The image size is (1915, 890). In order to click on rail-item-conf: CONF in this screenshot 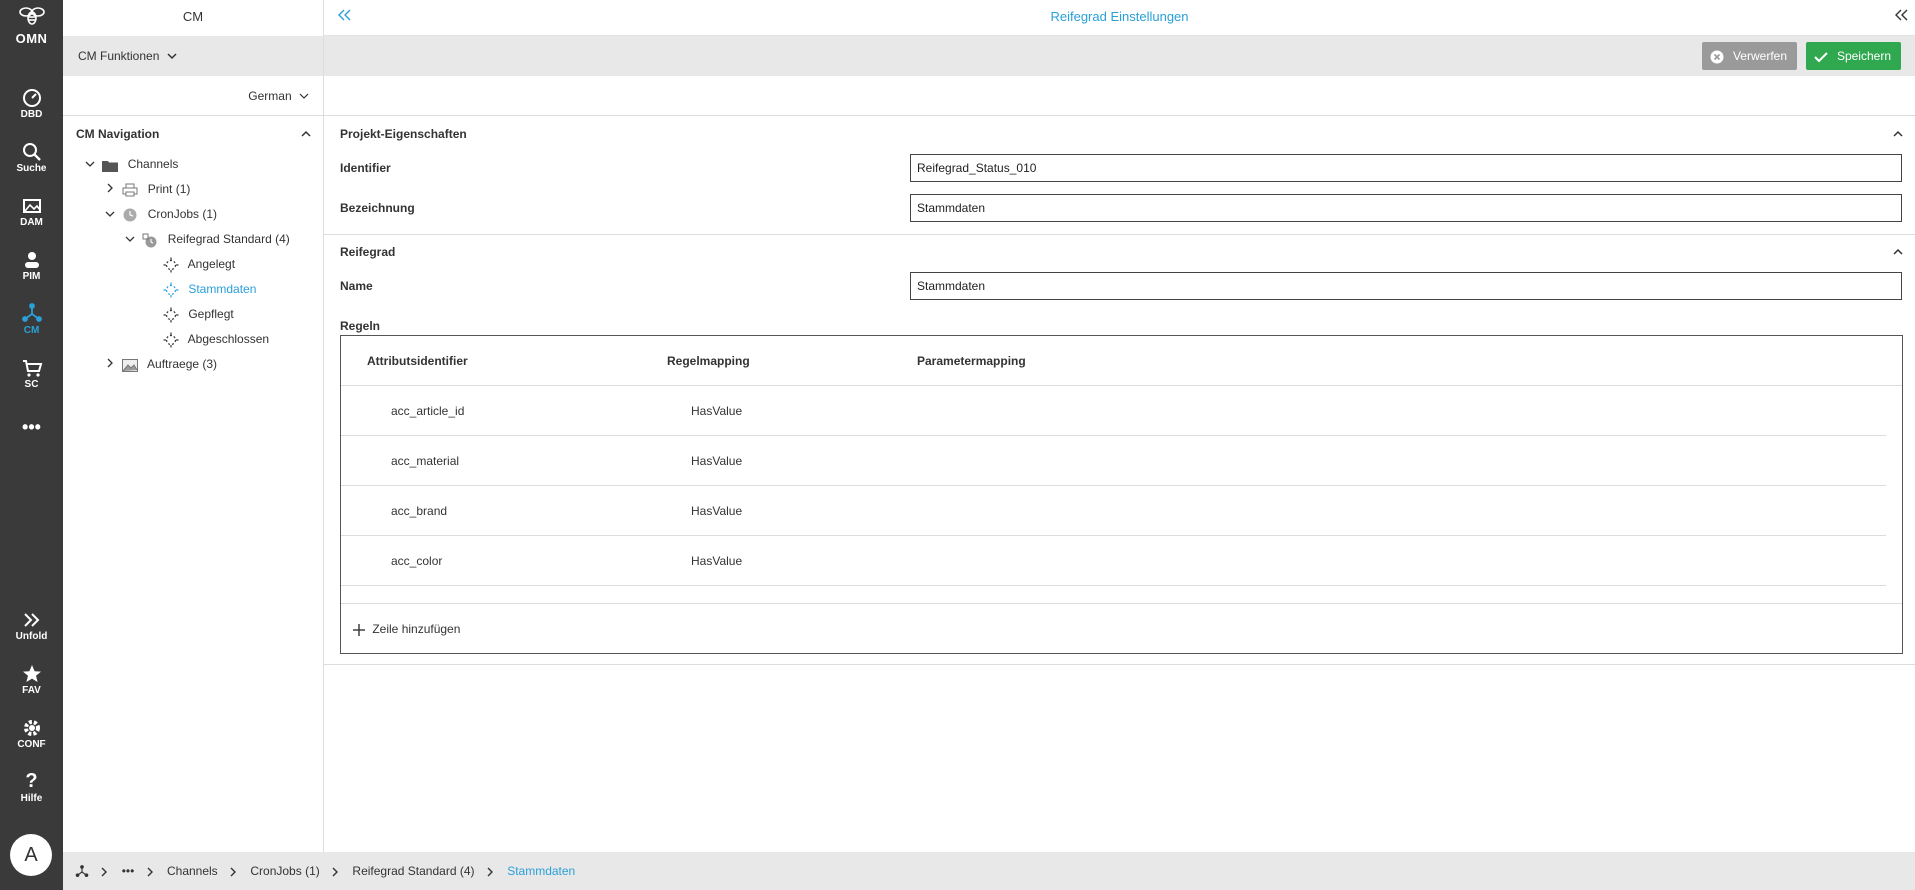, I will do `click(31, 733)`.